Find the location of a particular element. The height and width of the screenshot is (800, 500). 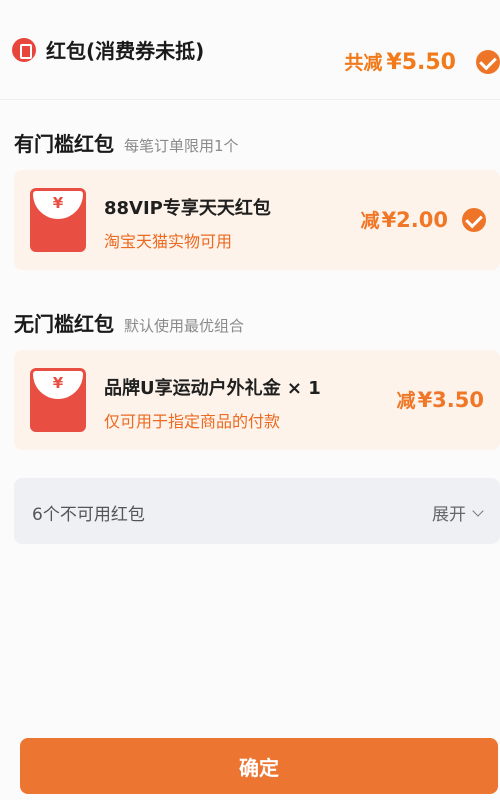

expand-label: 展开 is located at coordinates (449, 515).